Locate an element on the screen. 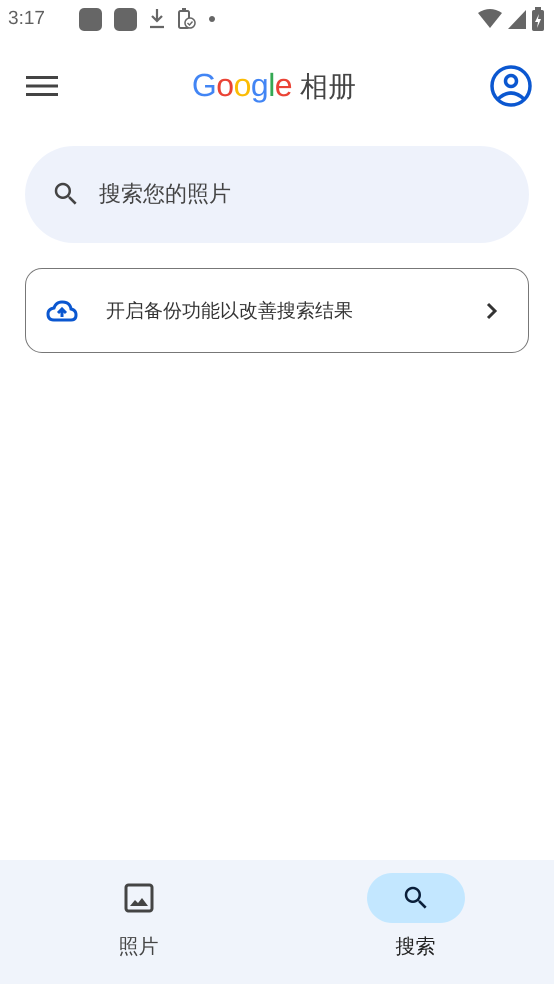  download-icon is located at coordinates (156, 19).